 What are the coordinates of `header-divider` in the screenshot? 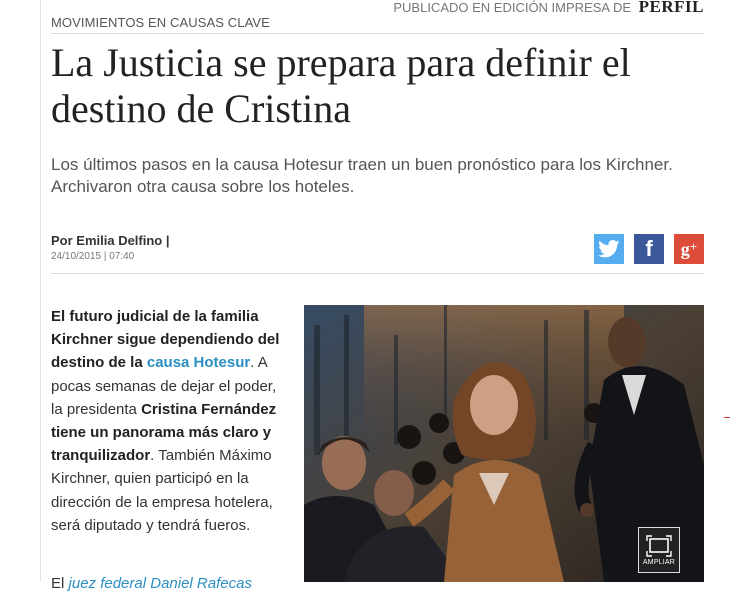 It's located at (377, 33).